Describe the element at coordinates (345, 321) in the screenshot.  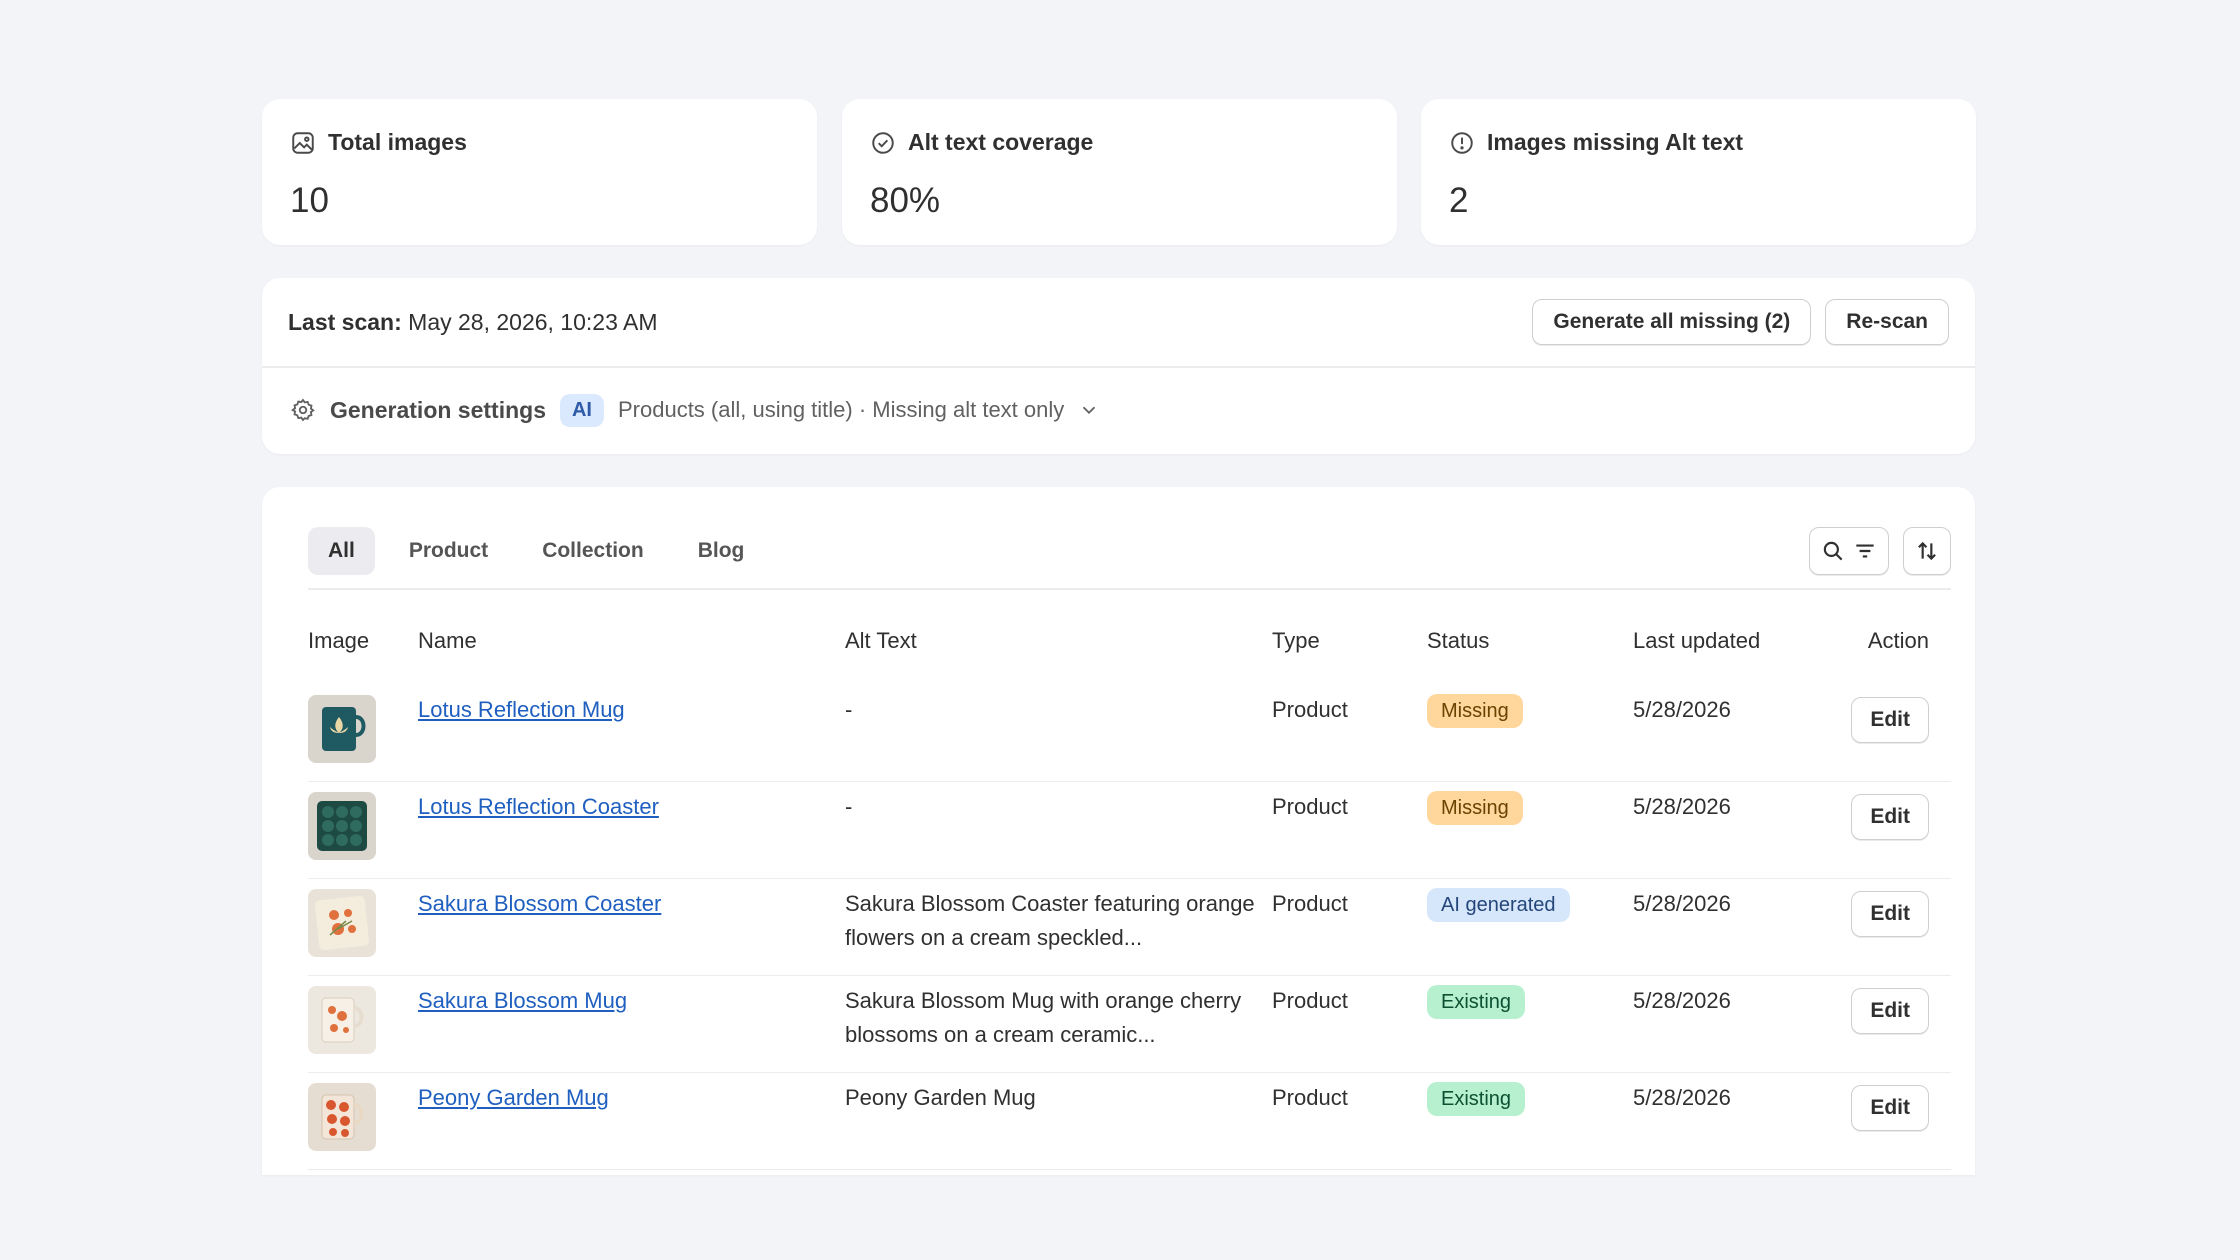
I see `last-scan-label: Last scan:` at that location.